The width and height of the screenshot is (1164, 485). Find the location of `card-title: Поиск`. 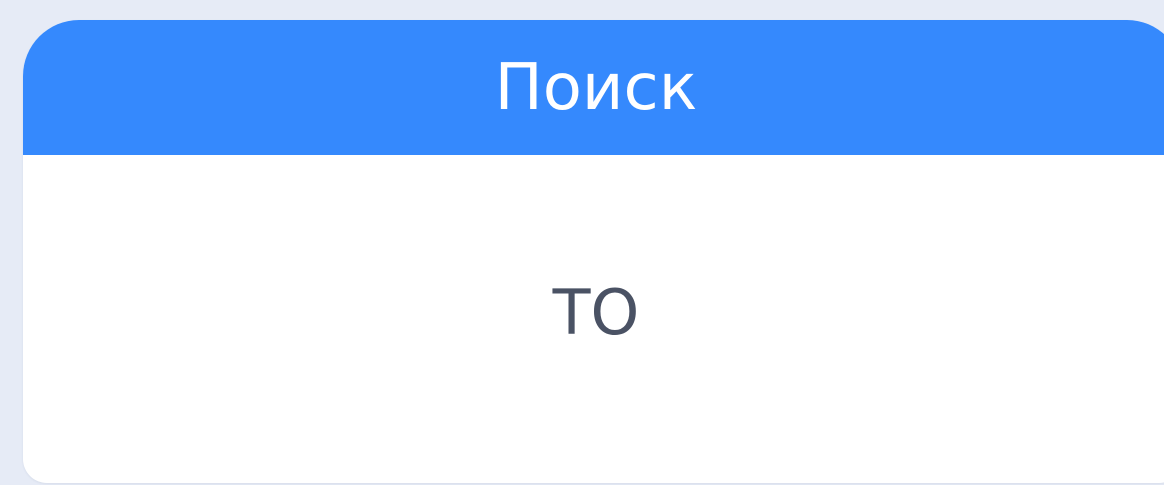

card-title: Поиск is located at coordinates (596, 87).